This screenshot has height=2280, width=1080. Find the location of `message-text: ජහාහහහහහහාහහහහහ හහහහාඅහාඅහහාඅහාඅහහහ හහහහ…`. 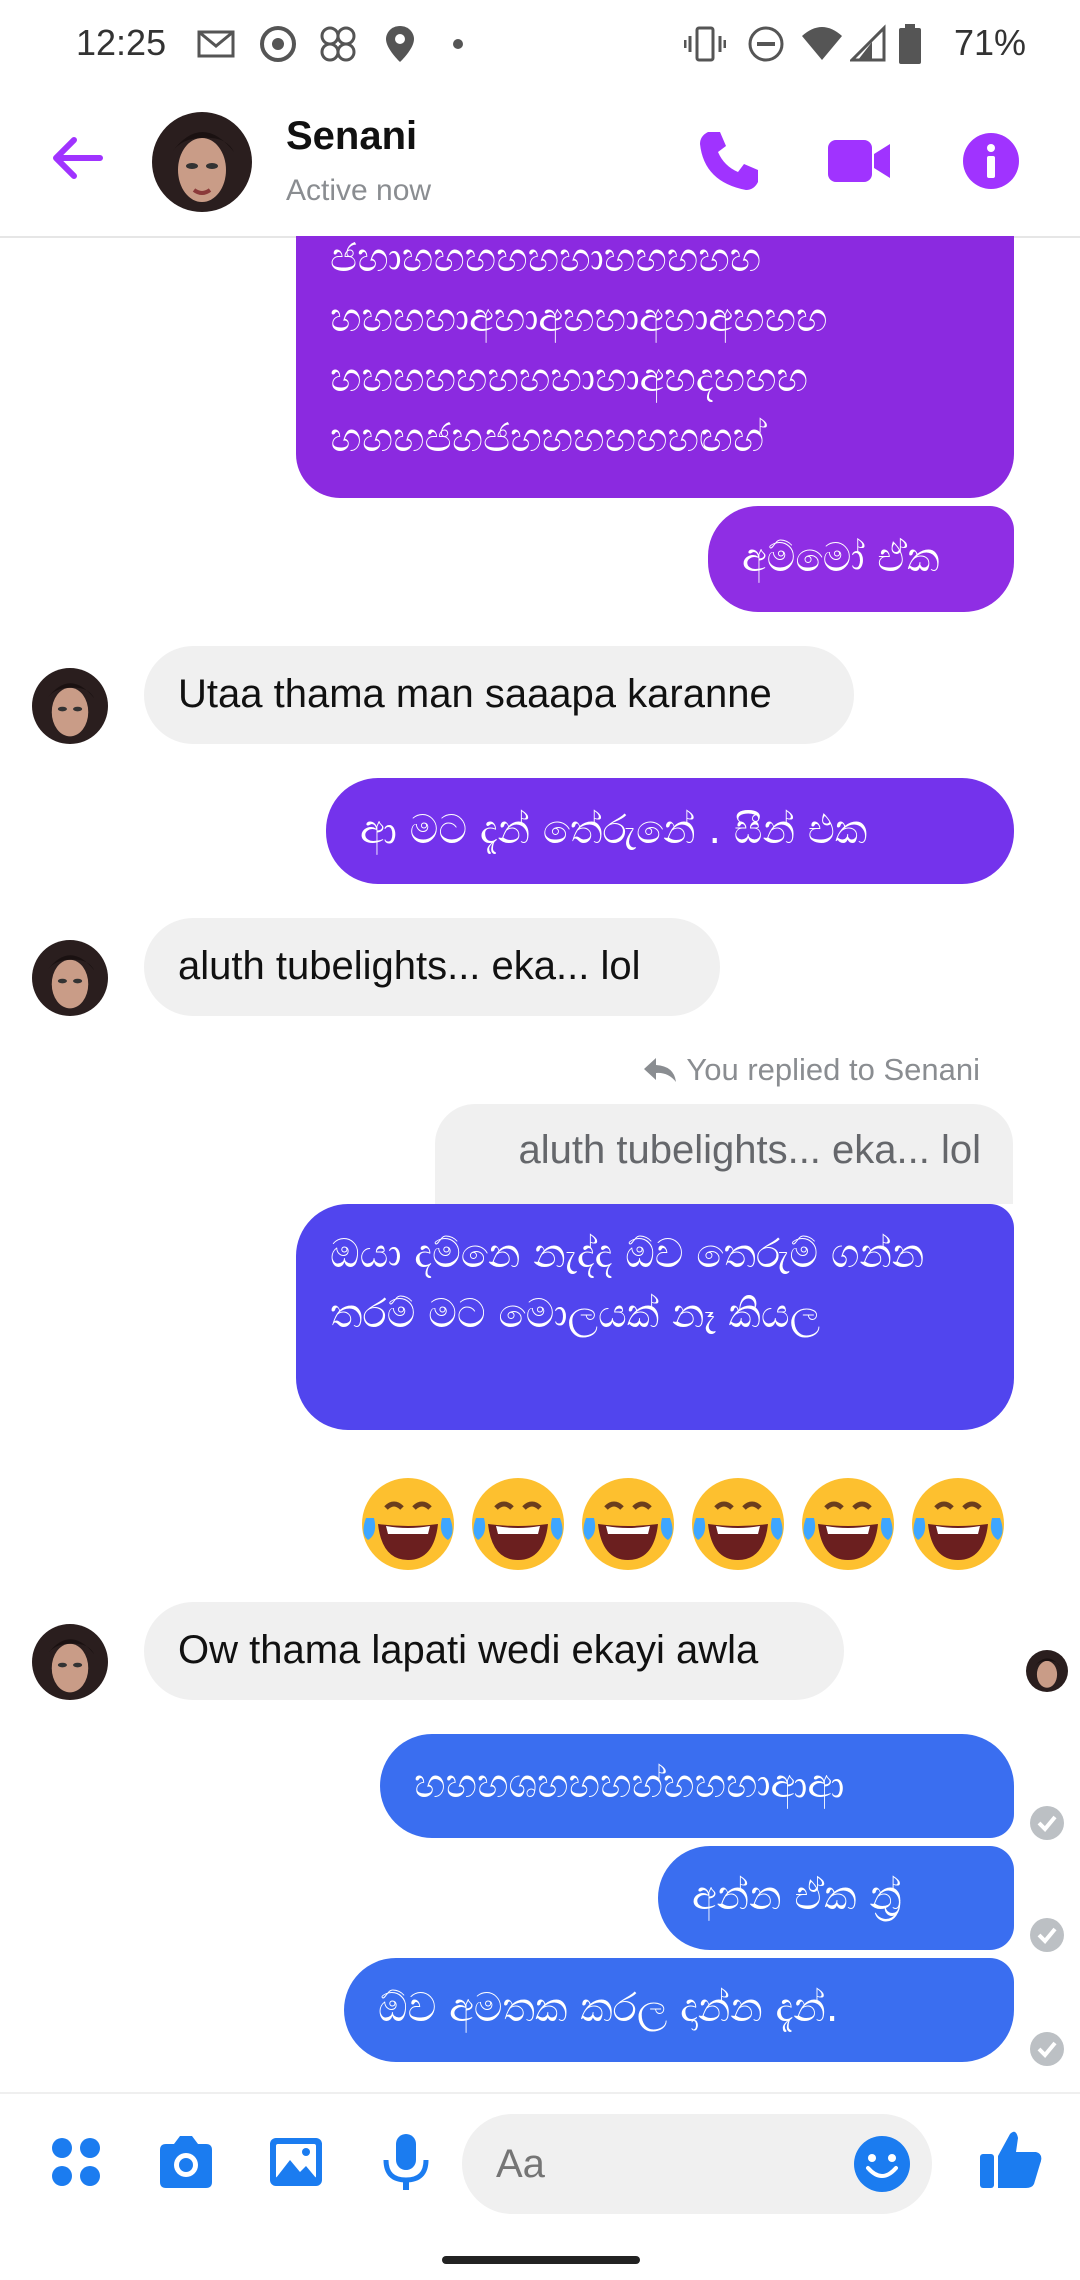

message-text: ජහාහහහහහහාහහහහහ හහහහාඅහාඅහහාඅහාඅහහහ හහහහ… is located at coordinates (579, 348).